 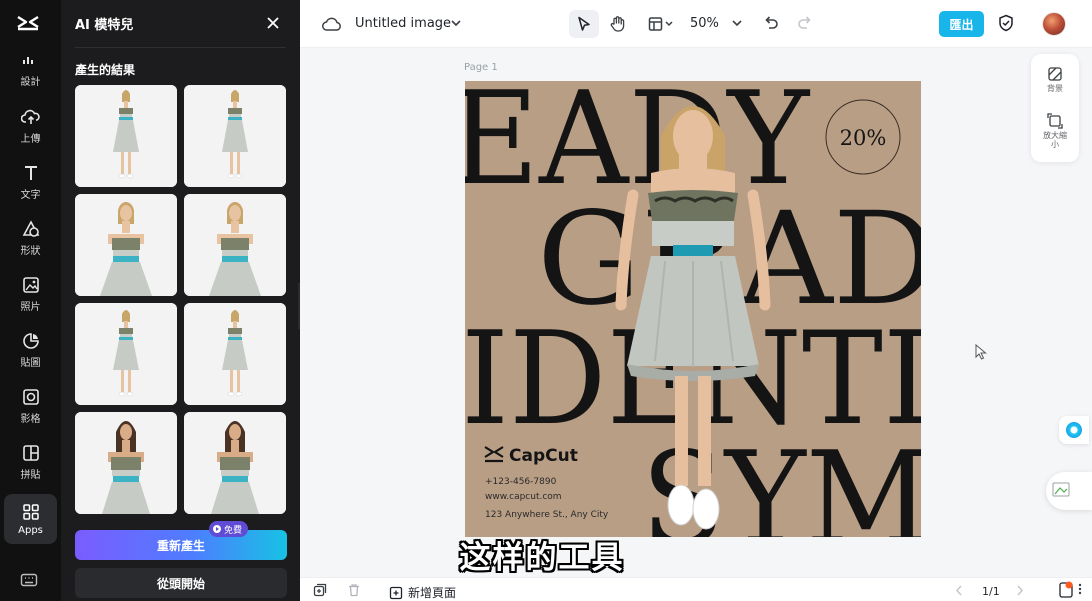 What do you see at coordinates (30, 475) in the screenshot?
I see `rail-item-label: 拼貼` at bounding box center [30, 475].